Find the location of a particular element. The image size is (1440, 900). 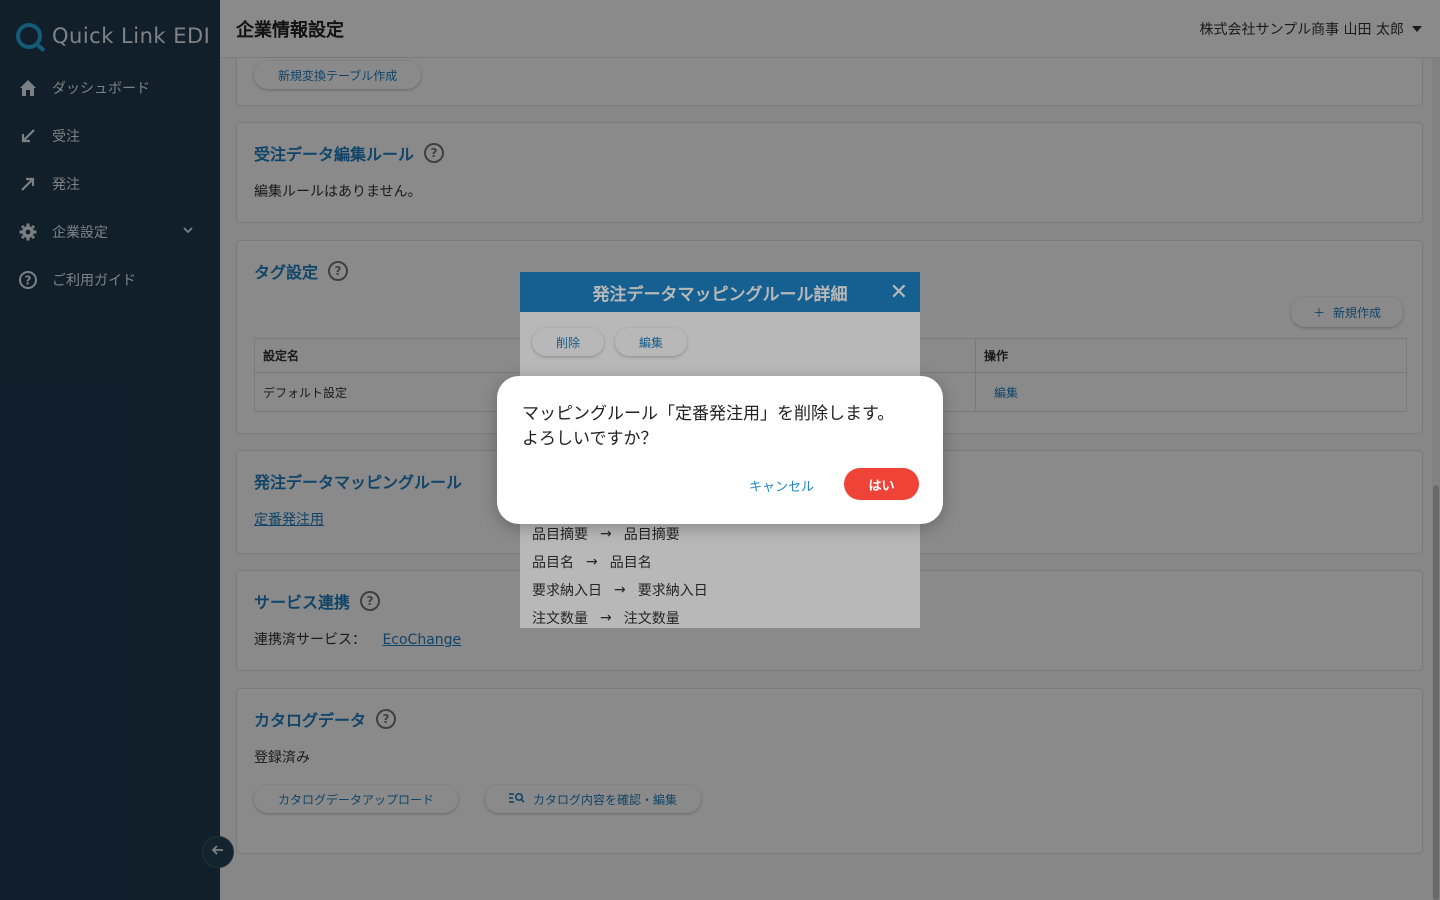

confirm-yes-button: はい is located at coordinates (881, 484).